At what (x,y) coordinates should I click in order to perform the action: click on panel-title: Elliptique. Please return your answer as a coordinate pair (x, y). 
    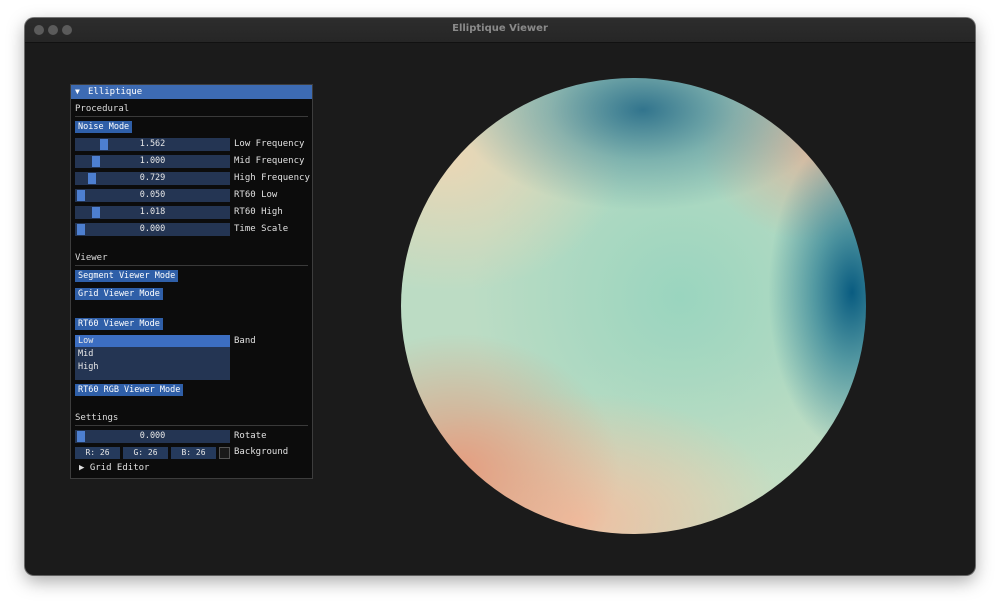
    Looking at the image, I should click on (115, 92).